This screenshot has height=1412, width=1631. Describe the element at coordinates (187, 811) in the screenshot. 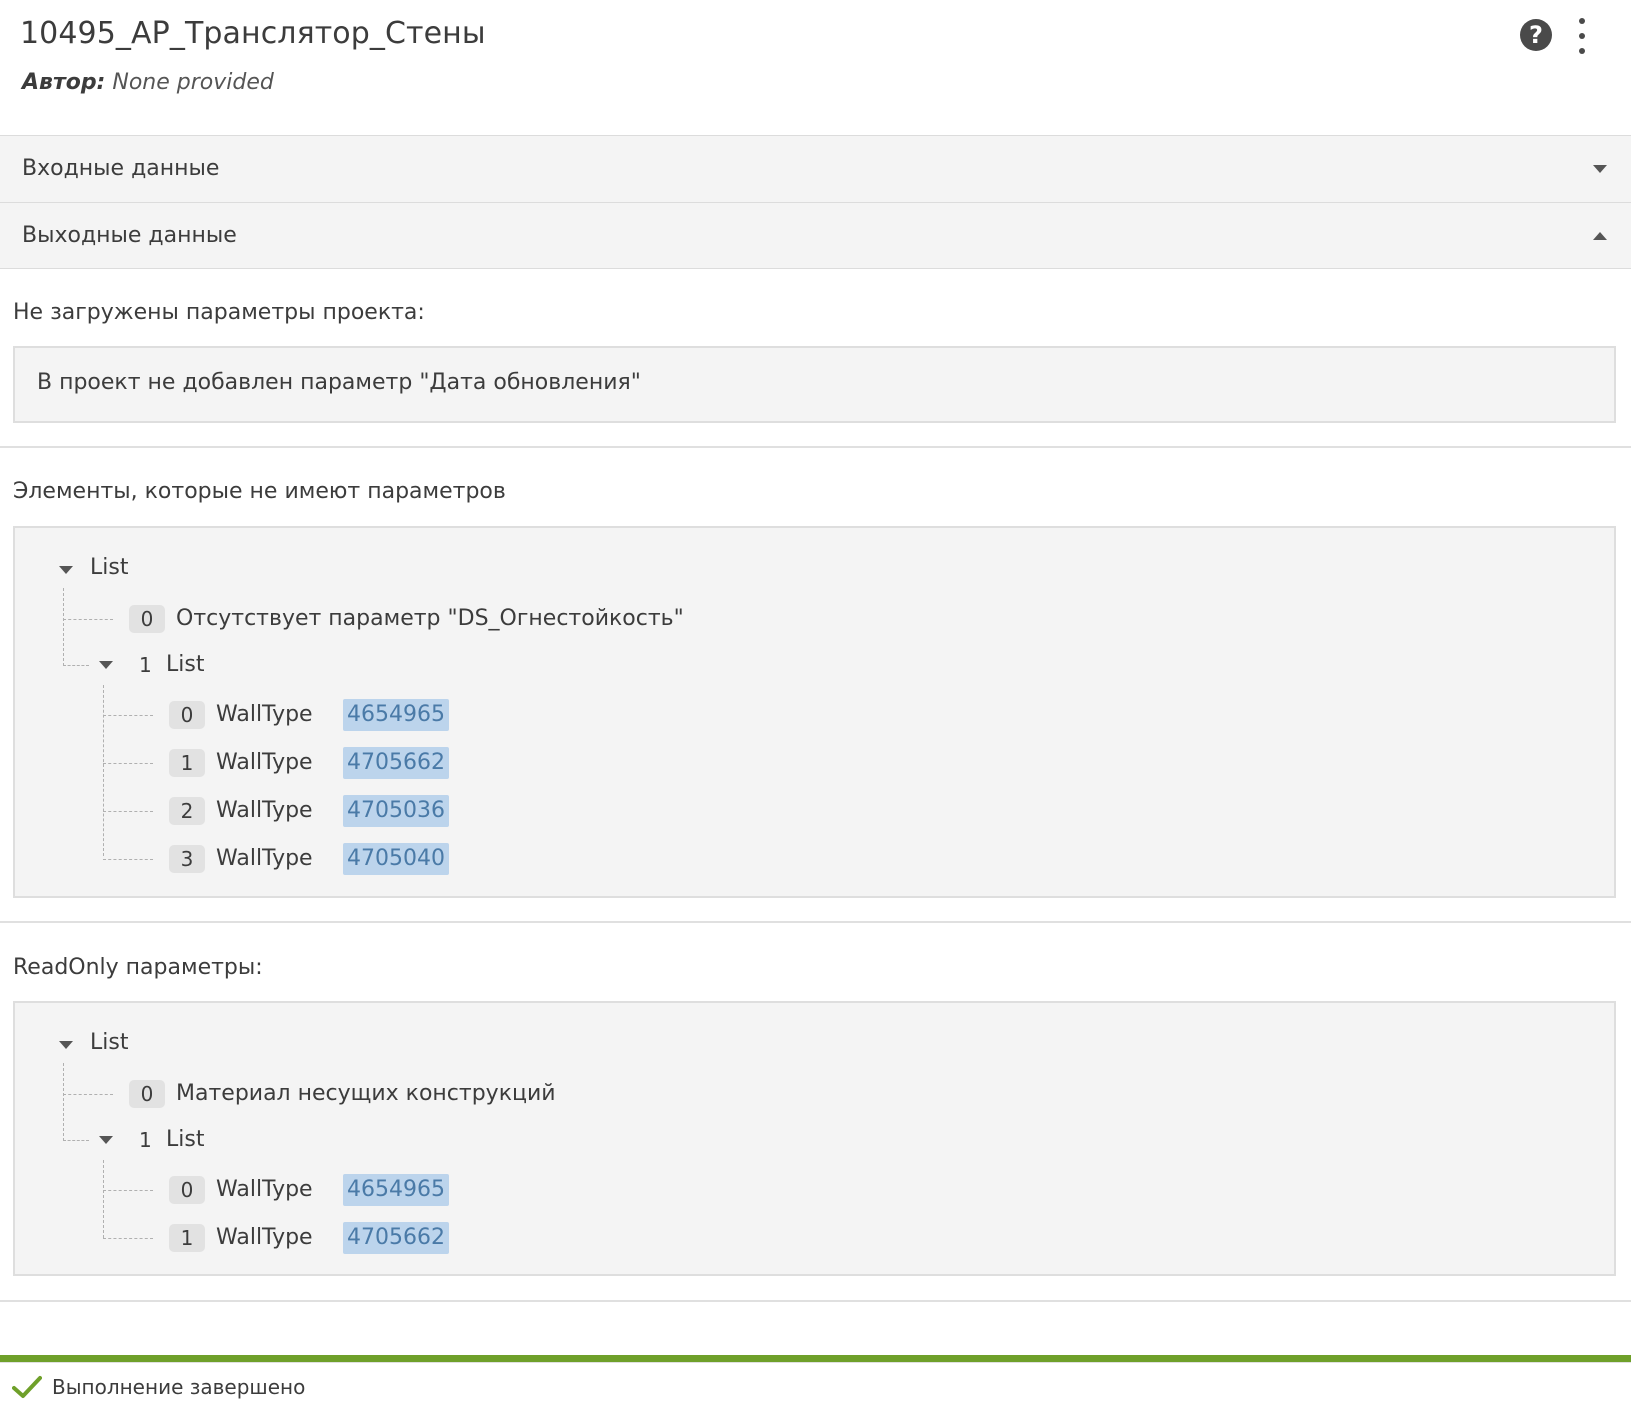

I see `index-badge: 2` at that location.